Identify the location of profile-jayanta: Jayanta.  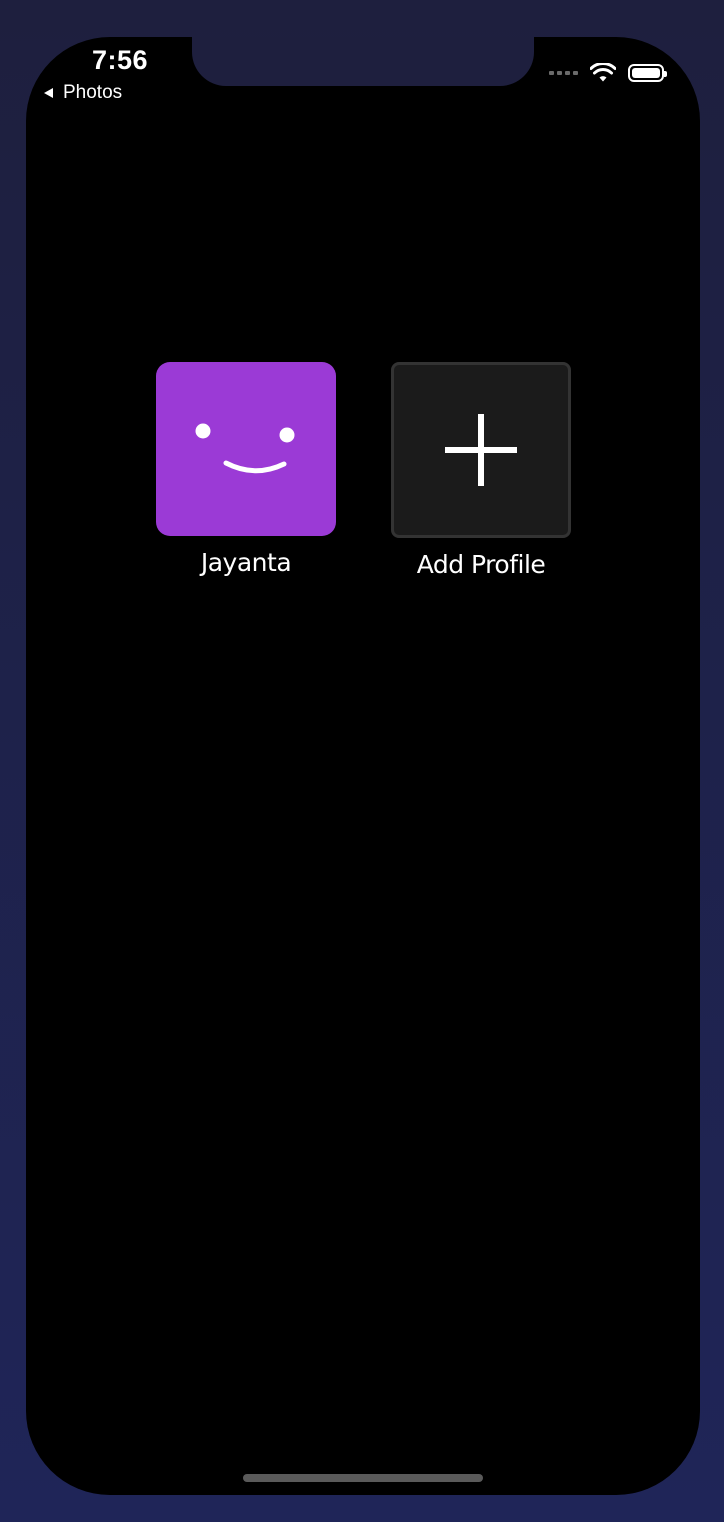
(246, 470).